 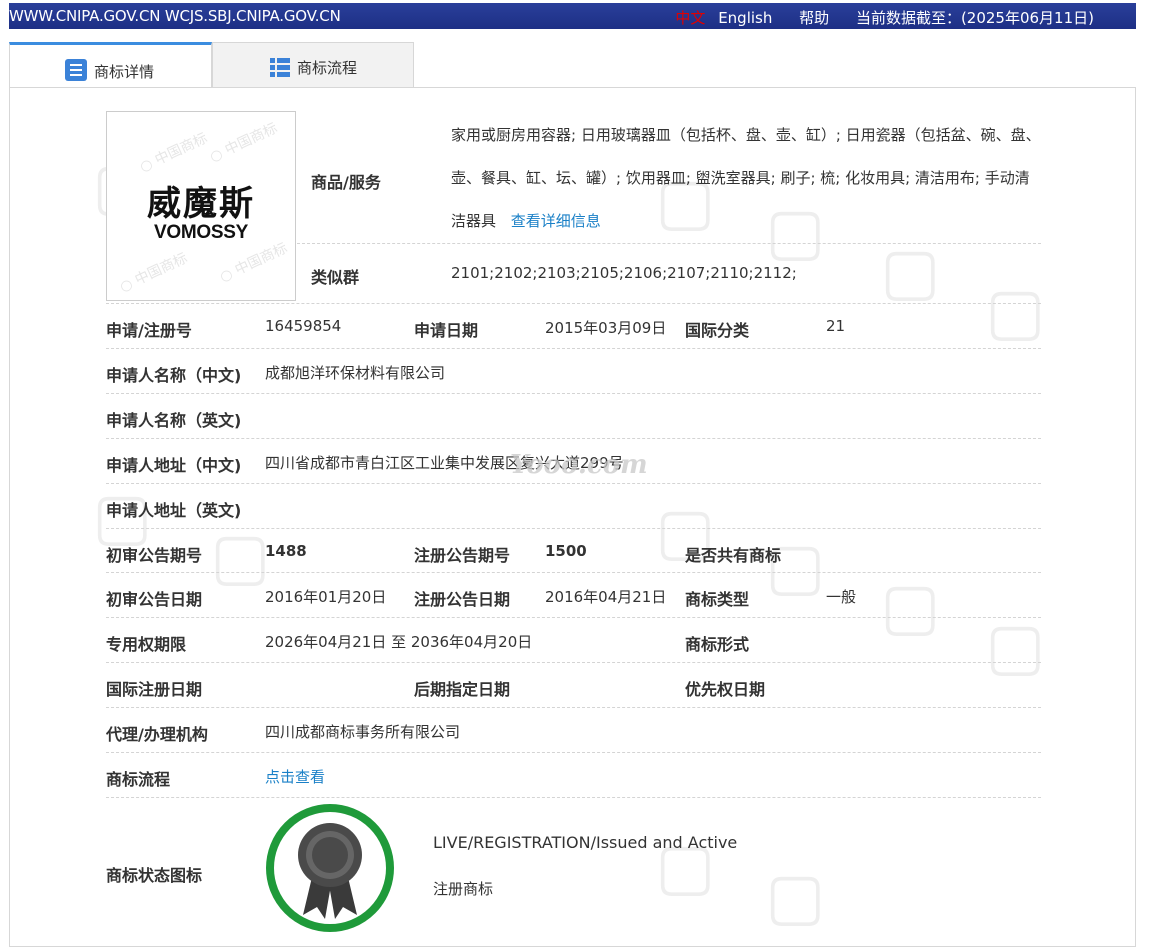 I want to click on view-details-link: 查看详细信息, so click(x=556, y=221).